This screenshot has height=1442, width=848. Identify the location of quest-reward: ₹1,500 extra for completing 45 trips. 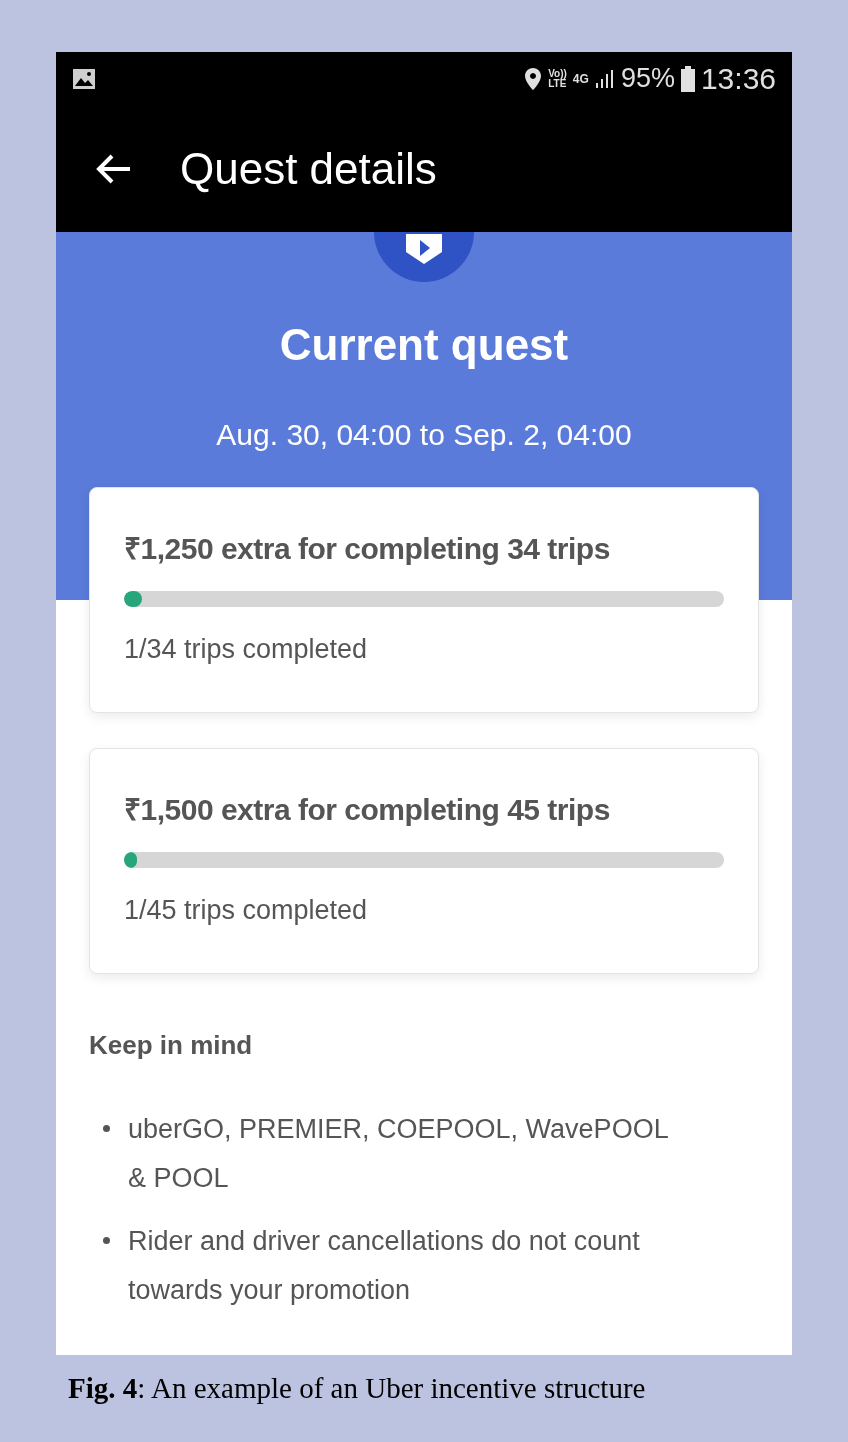
(367, 810).